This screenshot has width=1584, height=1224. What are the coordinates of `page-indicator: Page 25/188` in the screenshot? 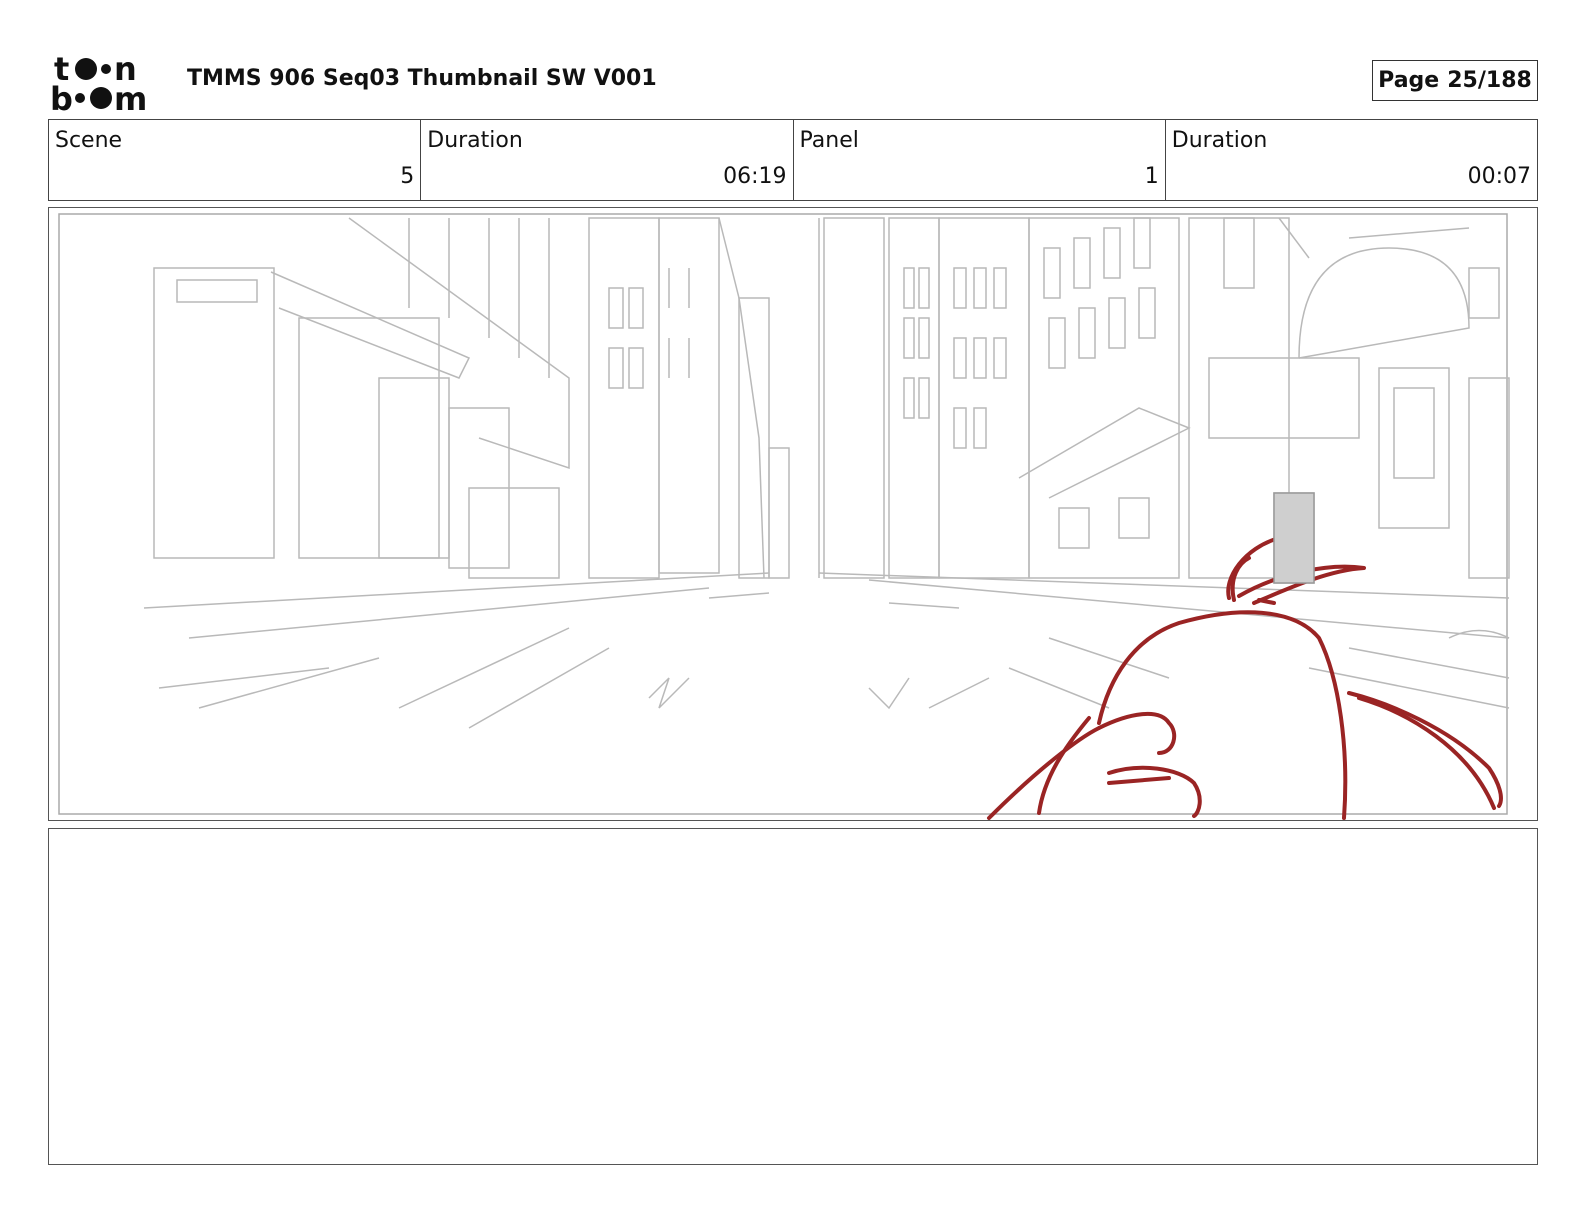 It's located at (1455, 80).